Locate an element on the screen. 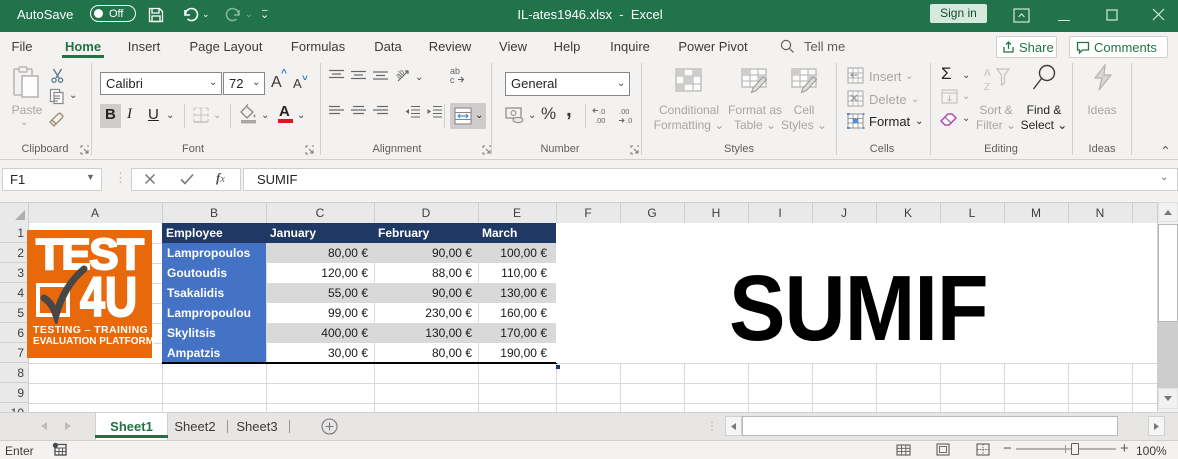 This screenshot has width=1178, height=459. svg-text: ab is located at coordinates (401, 74).